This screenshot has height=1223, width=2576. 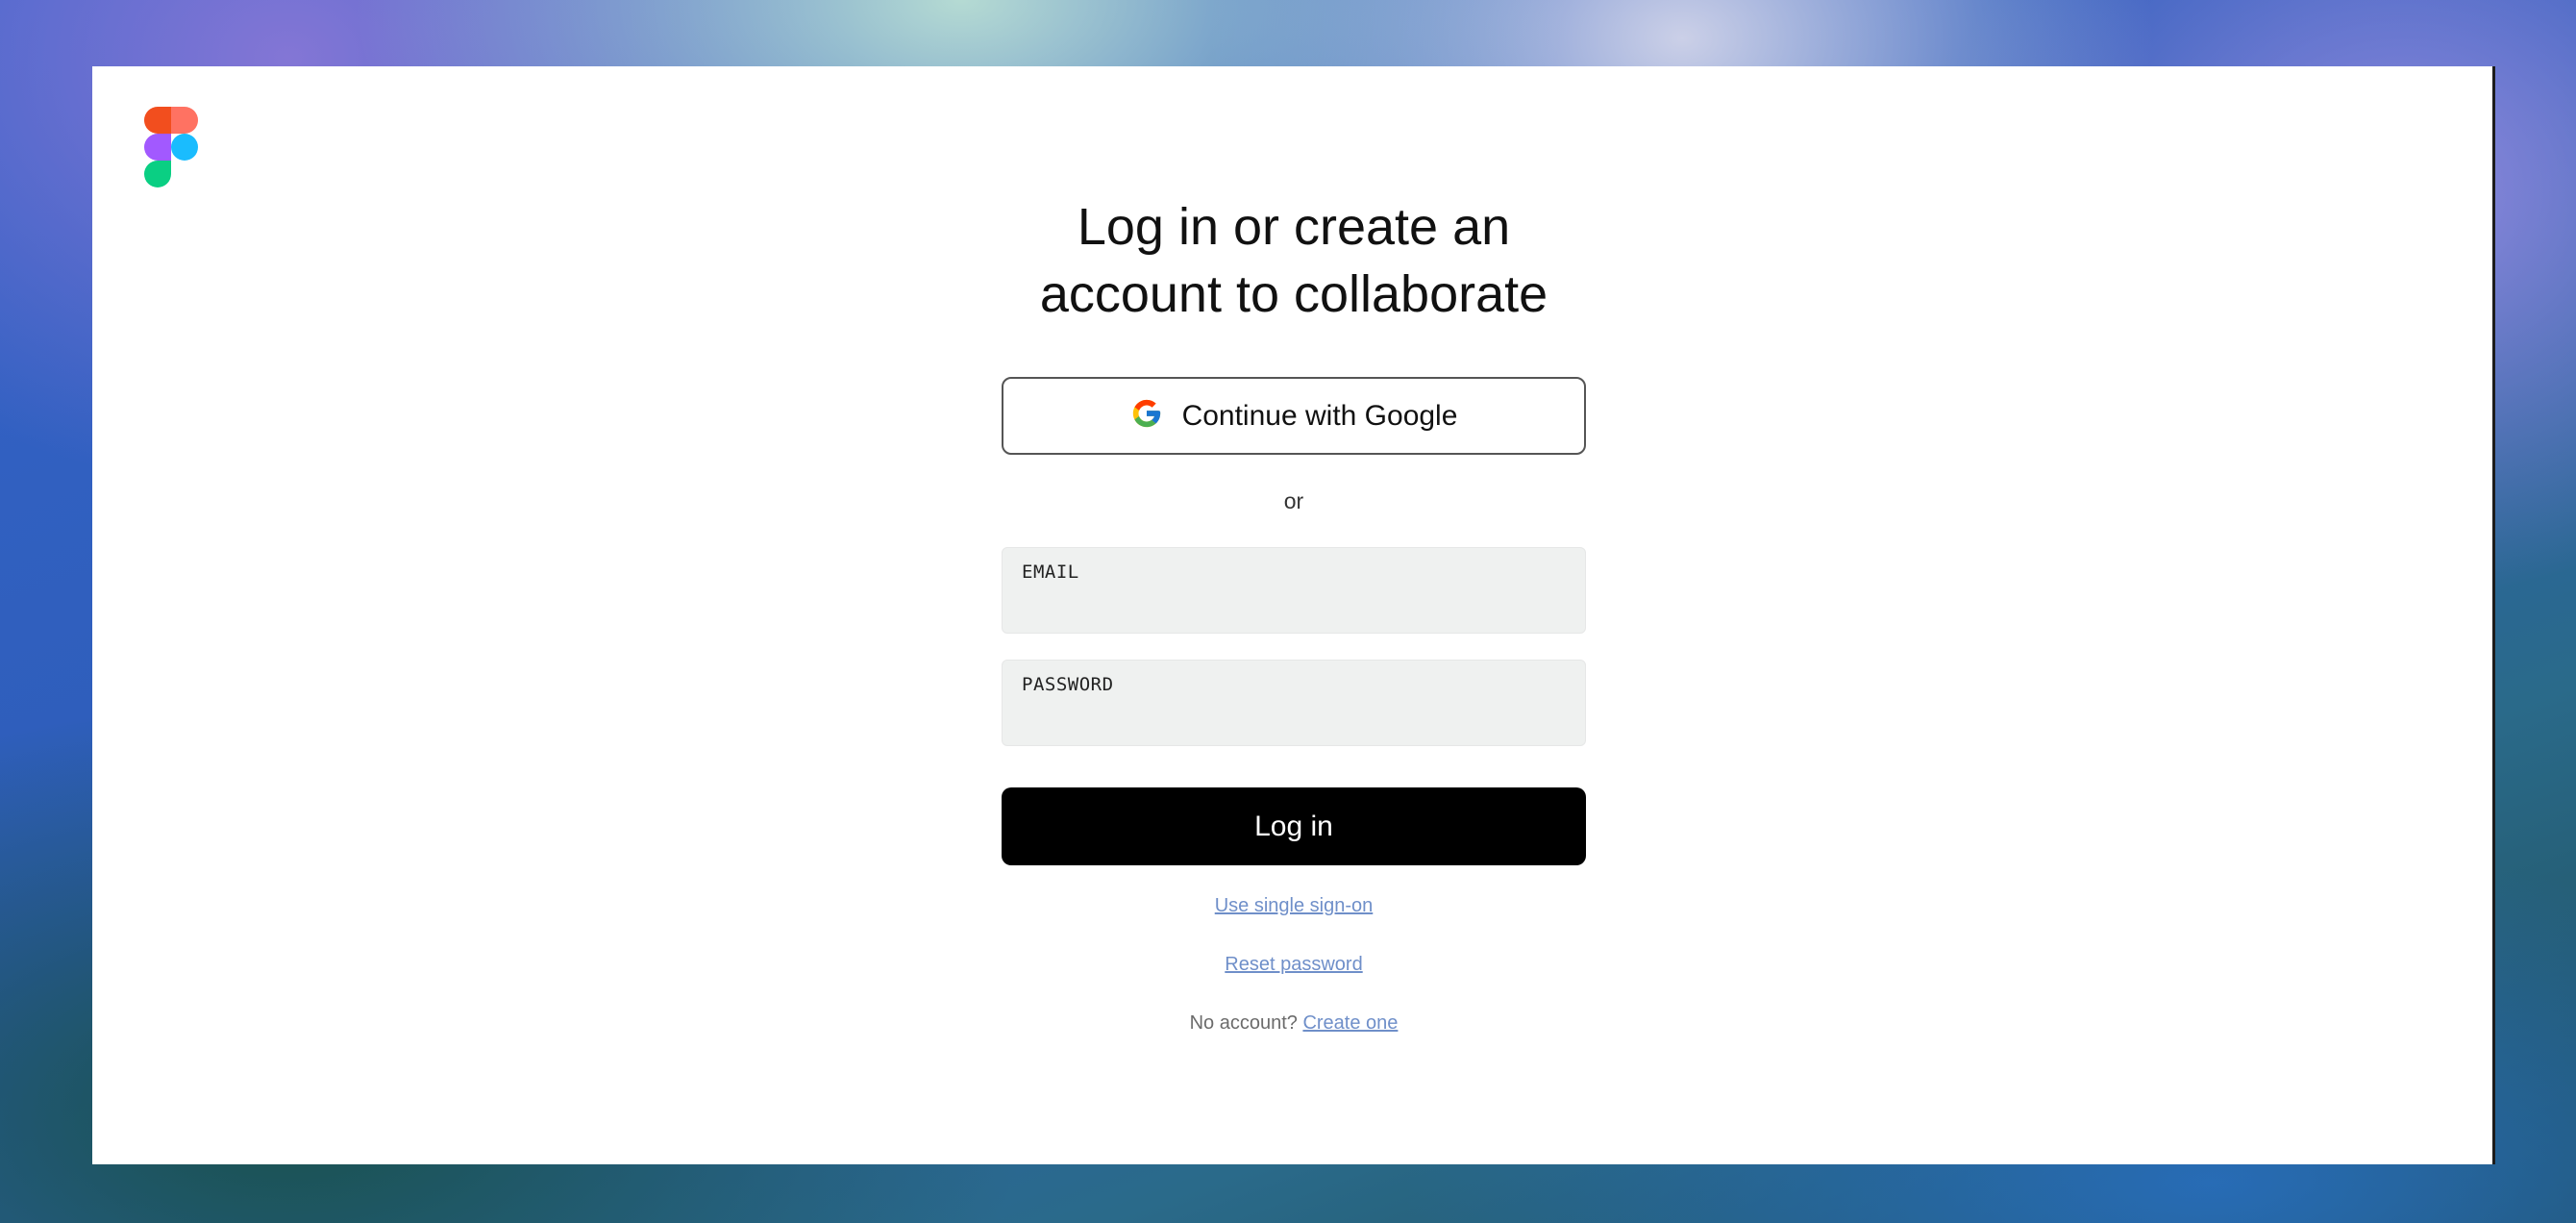 What do you see at coordinates (1319, 415) in the screenshot?
I see `continue-with-google-label: Continue with Google` at bounding box center [1319, 415].